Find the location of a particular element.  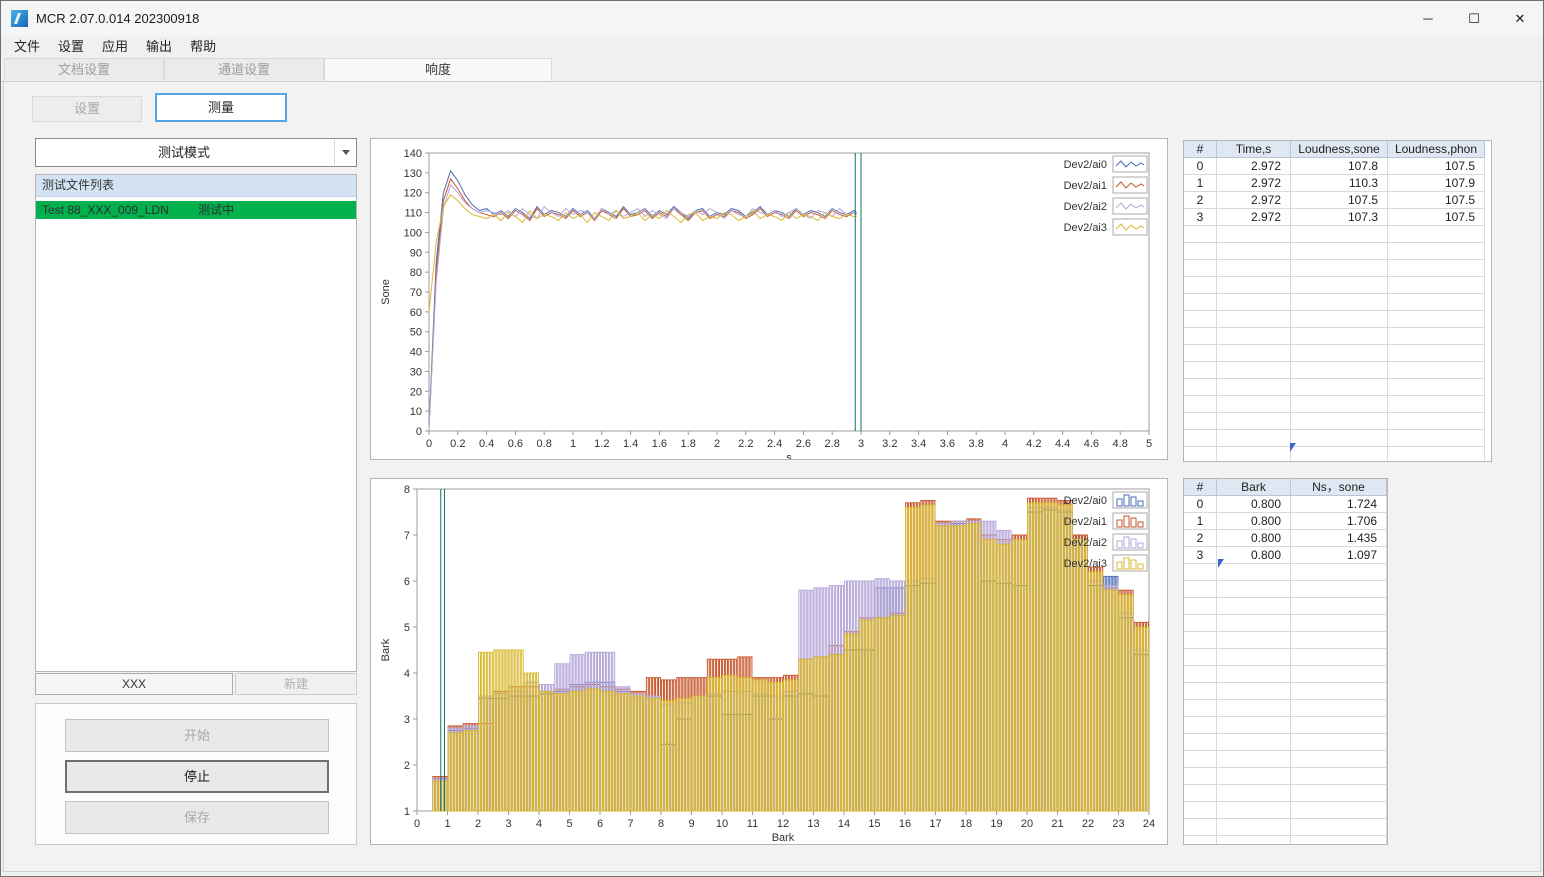

tab-loudness: 响度 is located at coordinates (438, 69).